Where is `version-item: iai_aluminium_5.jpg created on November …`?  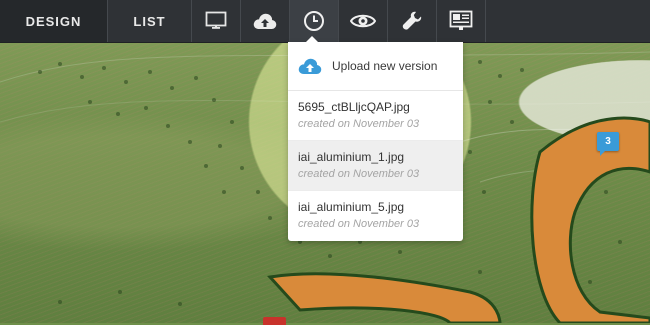 version-item: iai_aluminium_5.jpg created on November … is located at coordinates (375, 216).